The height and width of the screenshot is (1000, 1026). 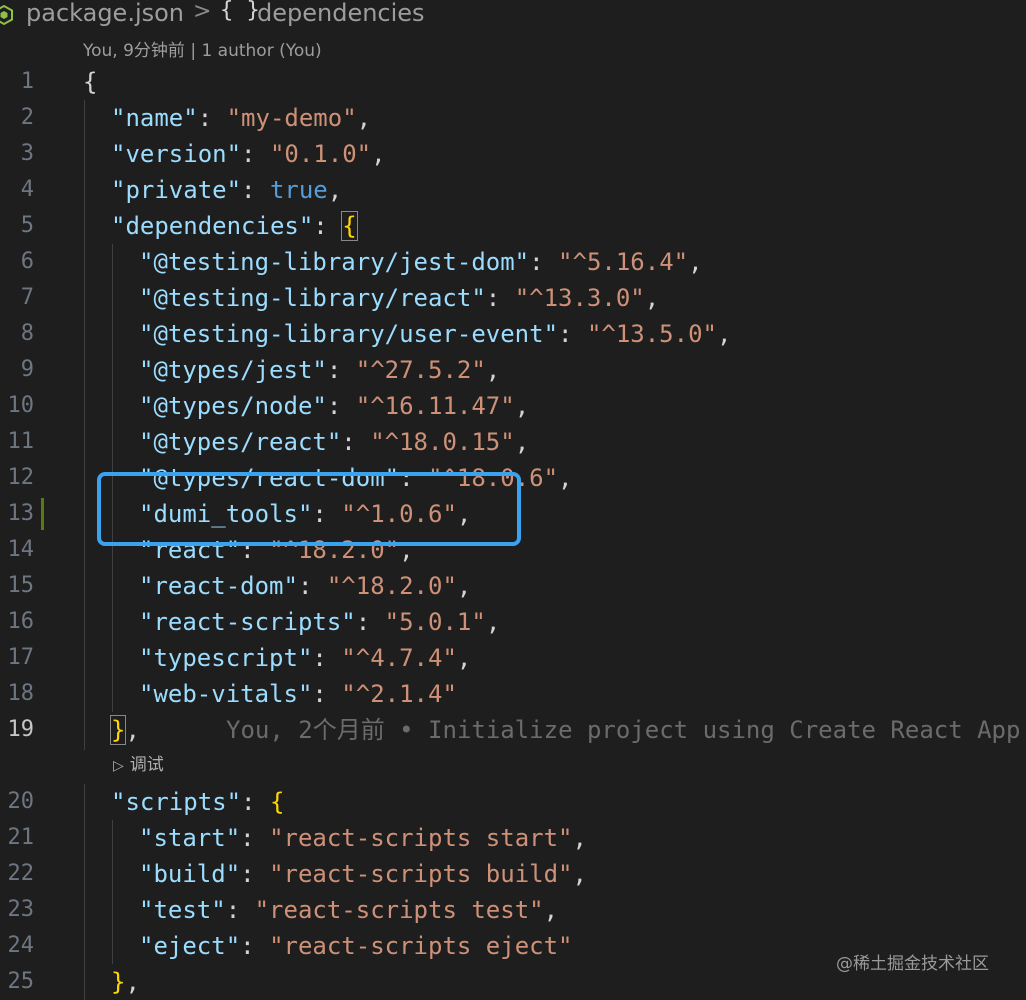 What do you see at coordinates (27, 117) in the screenshot?
I see `line-number: 2` at bounding box center [27, 117].